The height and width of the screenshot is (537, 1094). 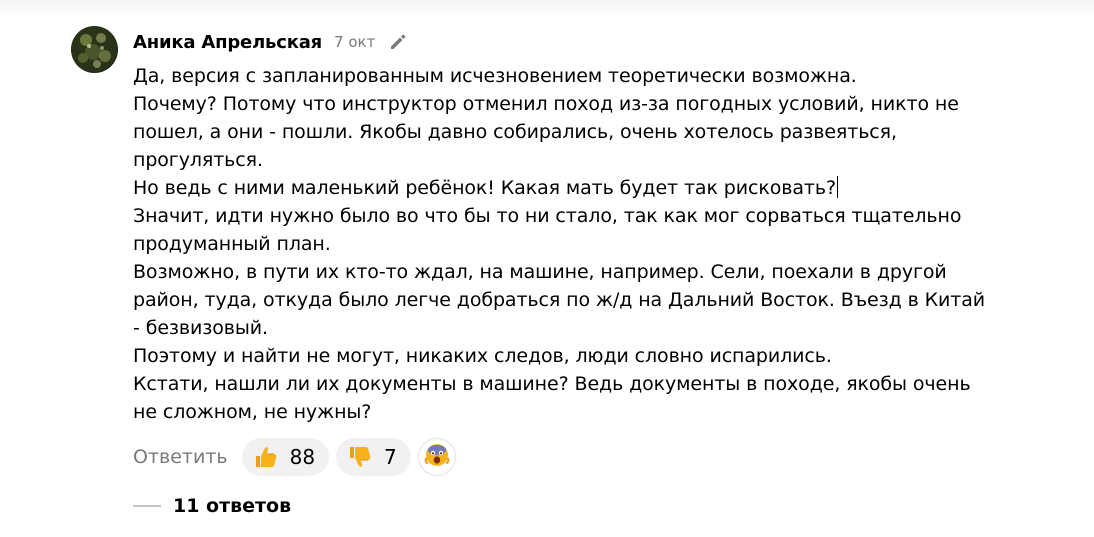 What do you see at coordinates (180, 457) in the screenshot?
I see `reply-button: Ответить` at bounding box center [180, 457].